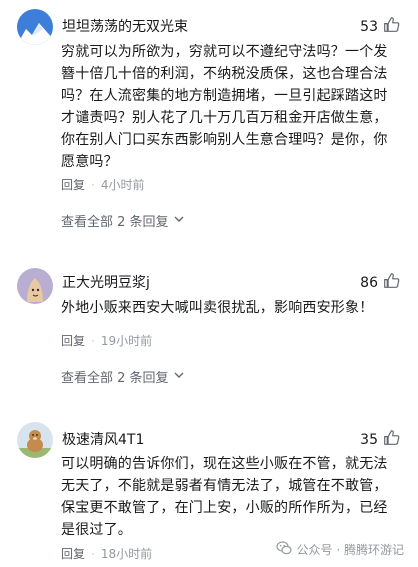 The image size is (418, 567). Describe the element at coordinates (122, 185) in the screenshot. I see `timestamp: 4小时前` at that location.